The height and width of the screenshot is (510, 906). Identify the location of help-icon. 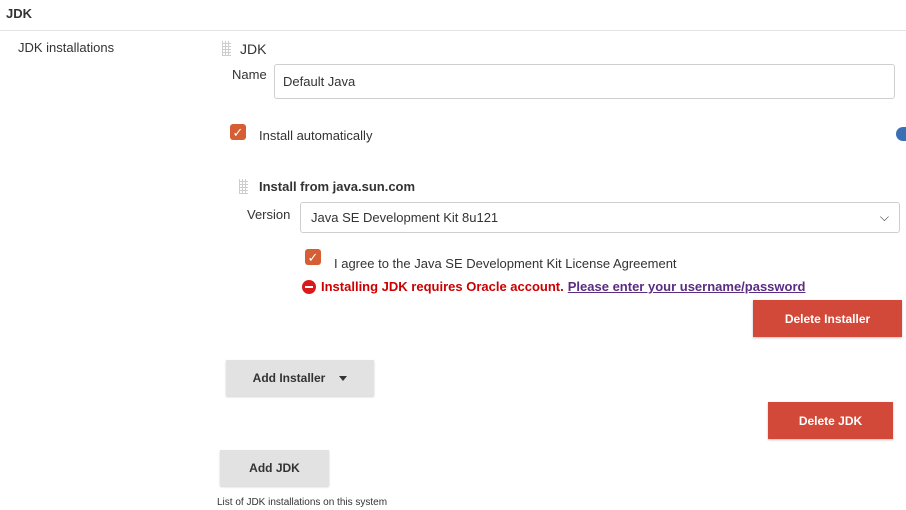
(901, 134).